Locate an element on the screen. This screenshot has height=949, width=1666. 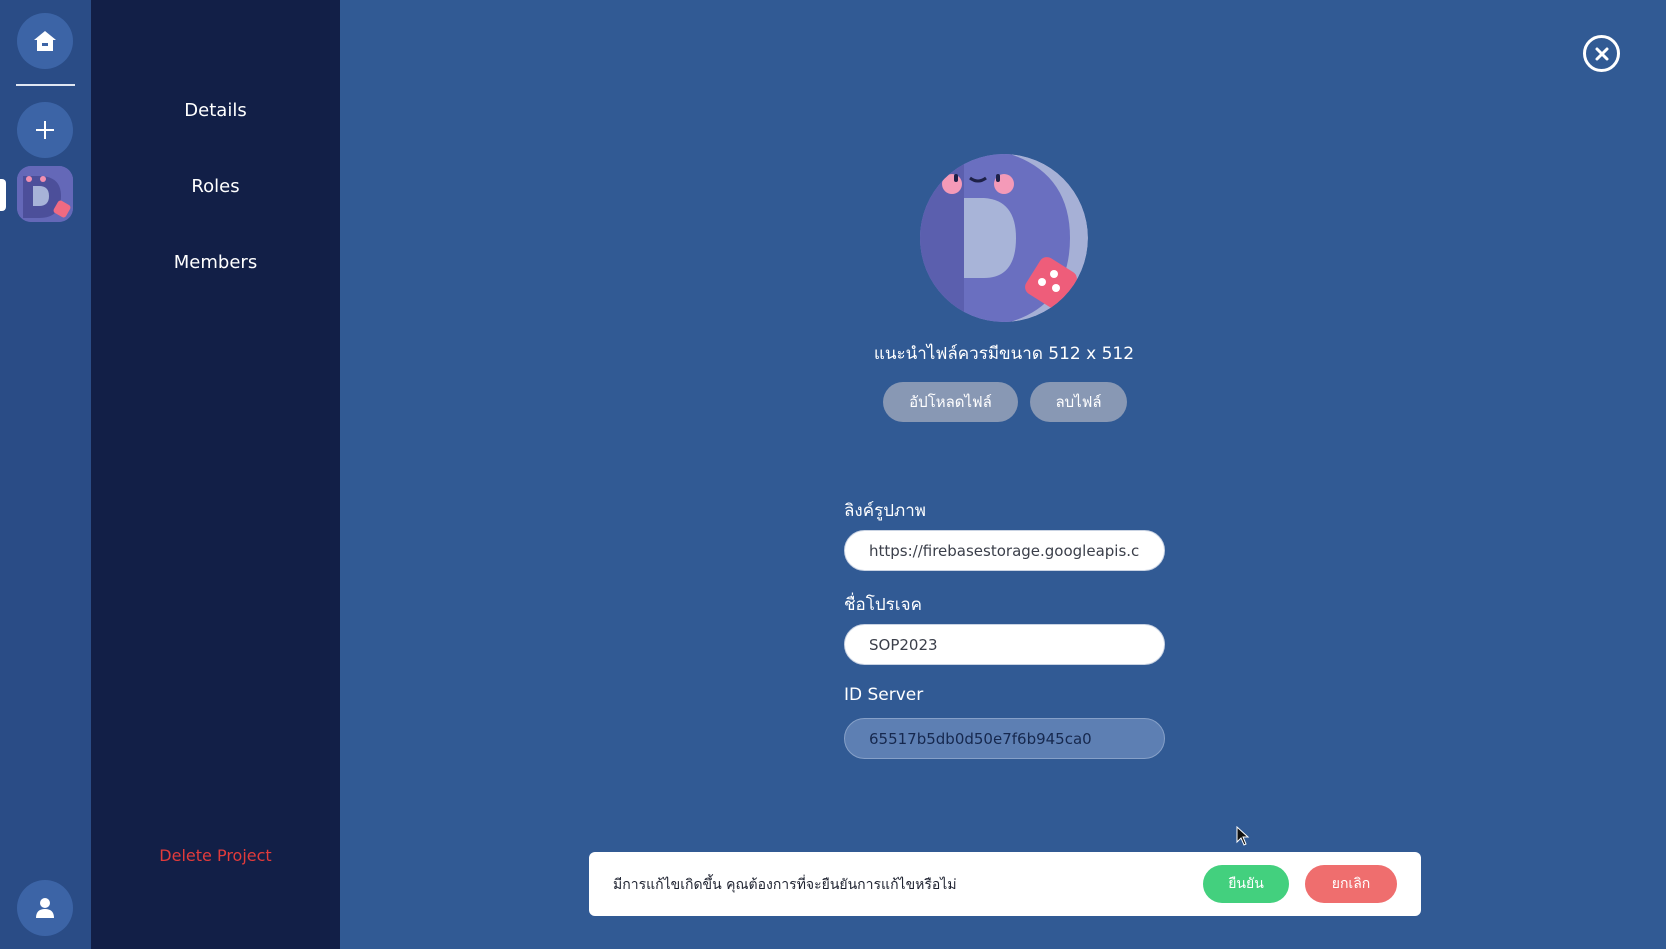
add-server-button is located at coordinates (45, 130).